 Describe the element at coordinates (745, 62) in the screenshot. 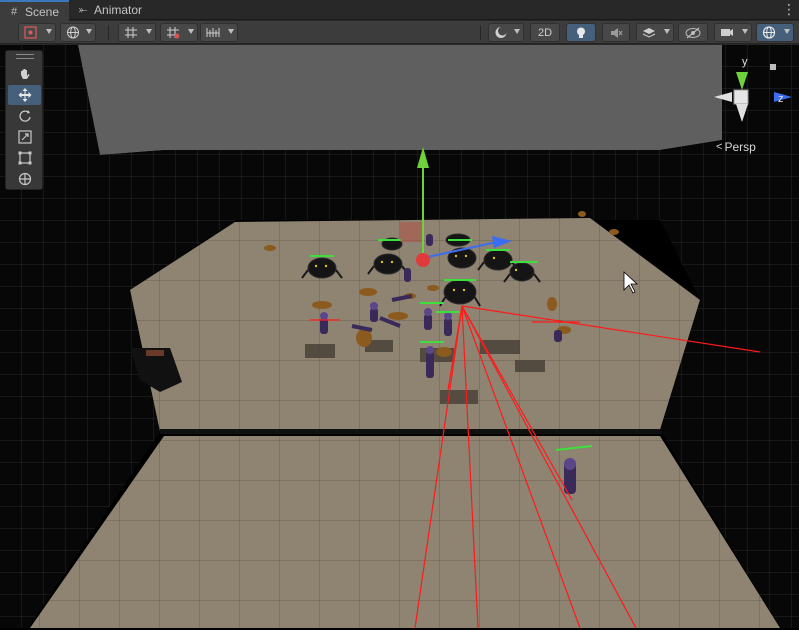

I see `gizmo-y-label: y` at that location.